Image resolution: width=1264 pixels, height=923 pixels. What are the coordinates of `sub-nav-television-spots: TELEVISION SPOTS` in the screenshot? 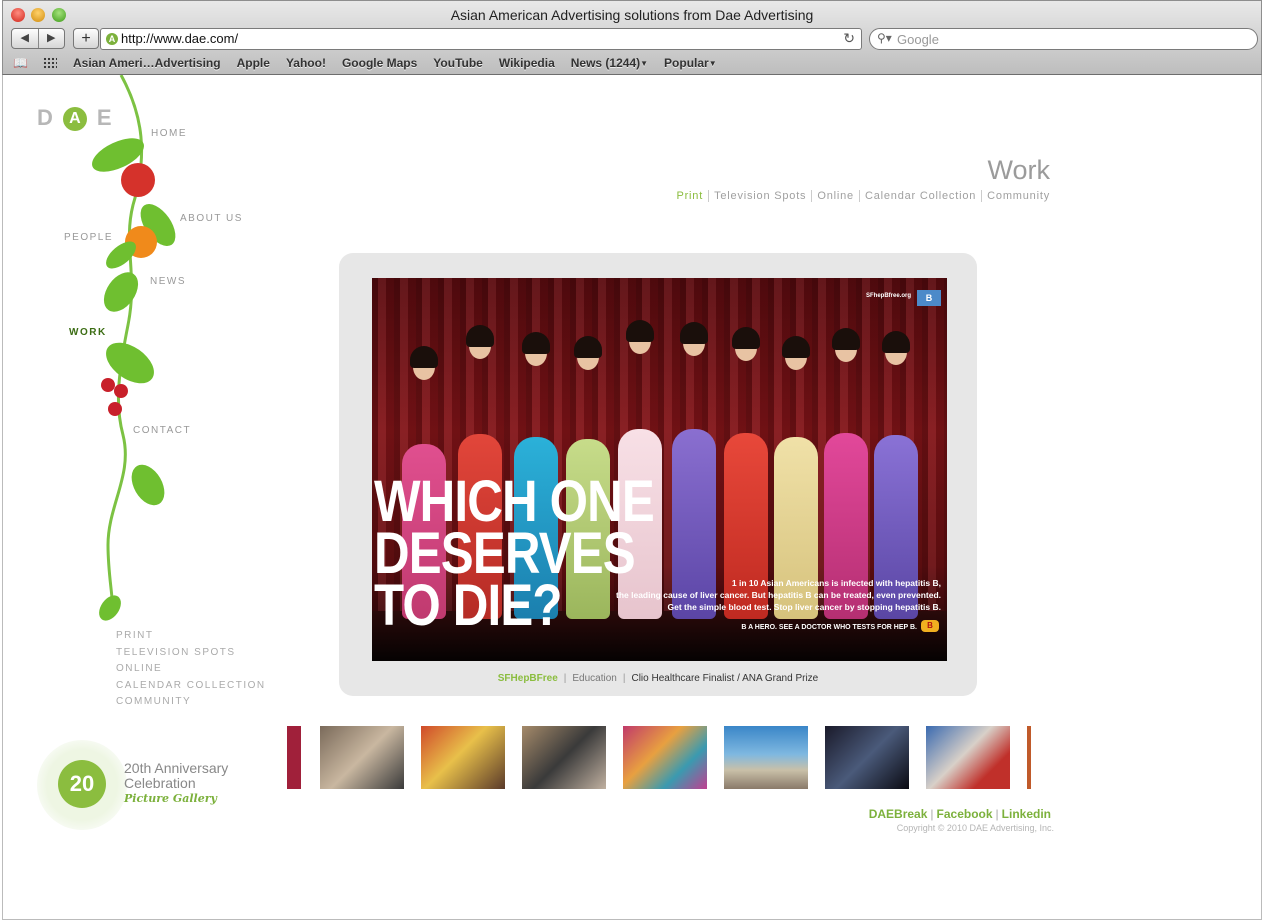 It's located at (191, 653).